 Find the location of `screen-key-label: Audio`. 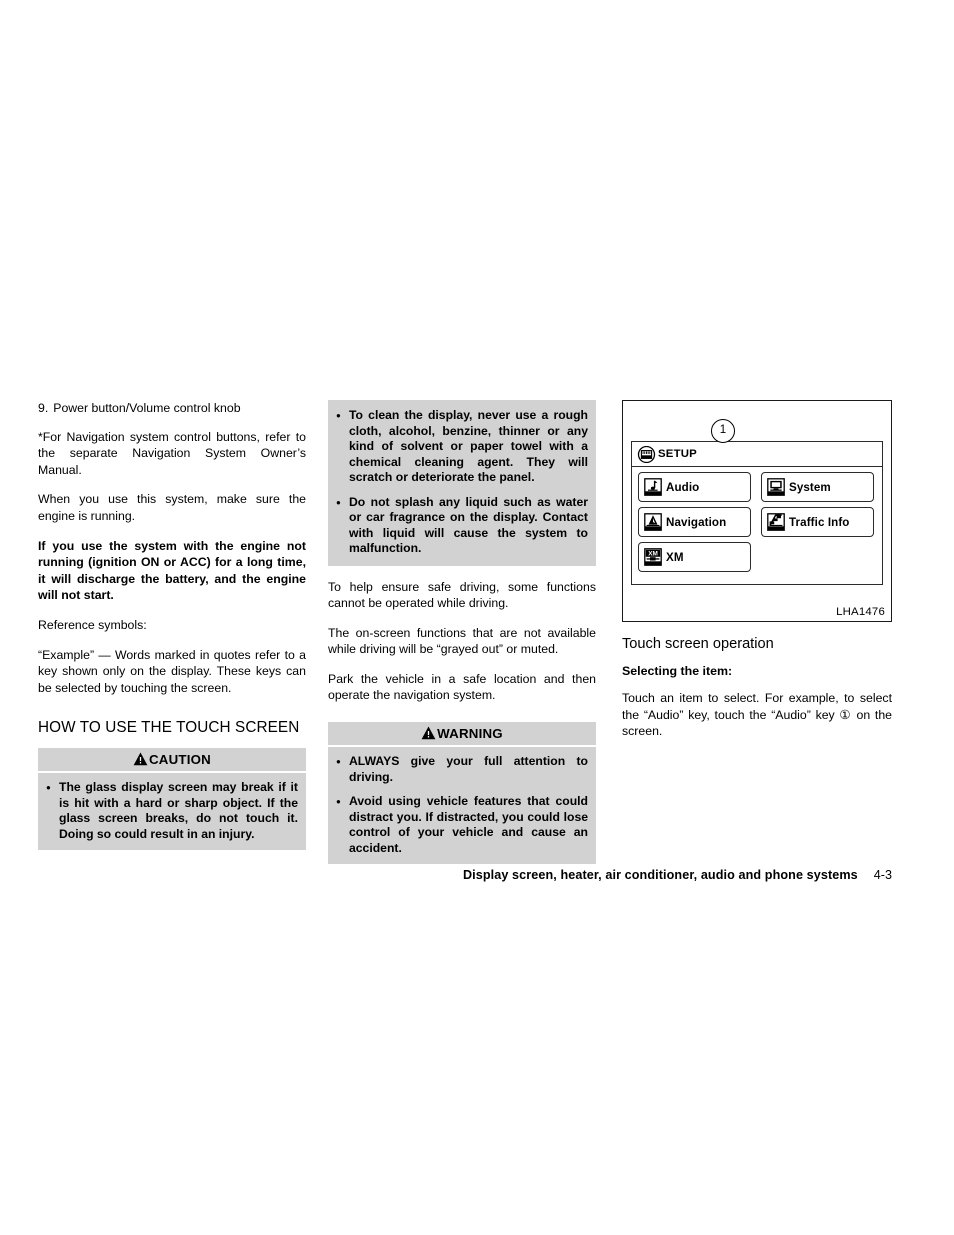

screen-key-label: Audio is located at coordinates (683, 487).